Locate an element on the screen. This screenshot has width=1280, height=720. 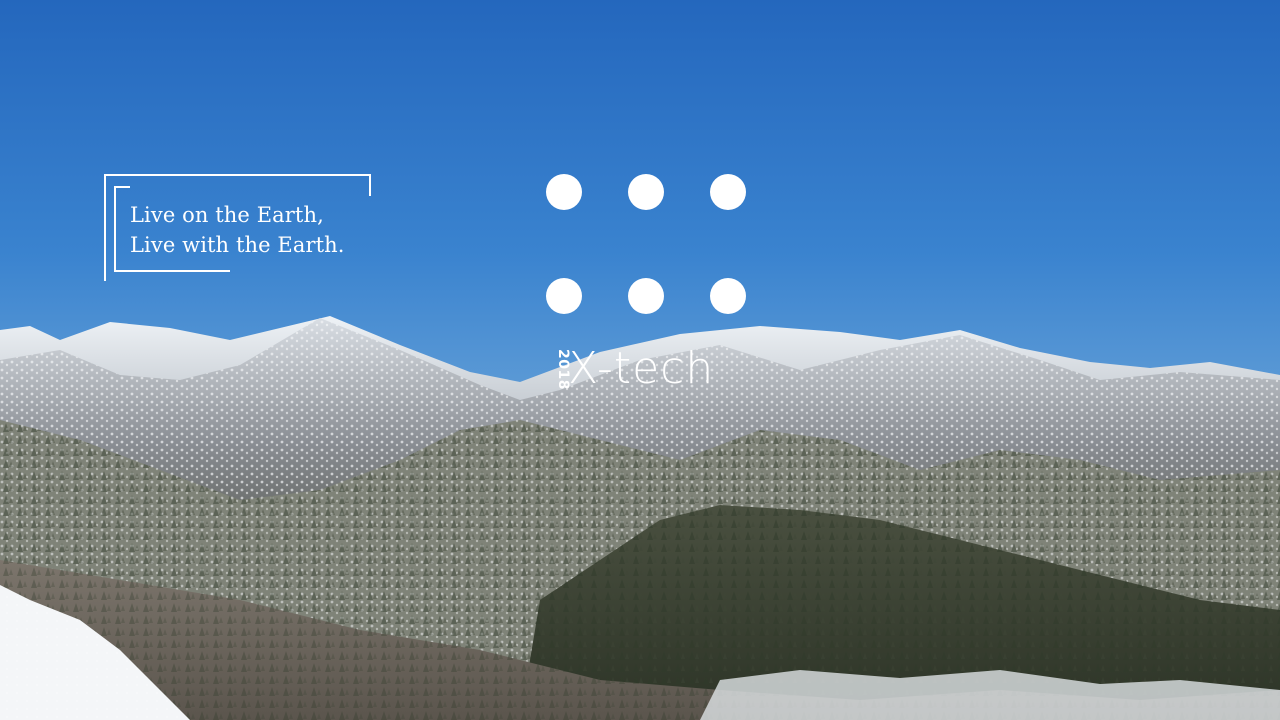
logo-wordmark: X-tech is located at coordinates (641, 368).